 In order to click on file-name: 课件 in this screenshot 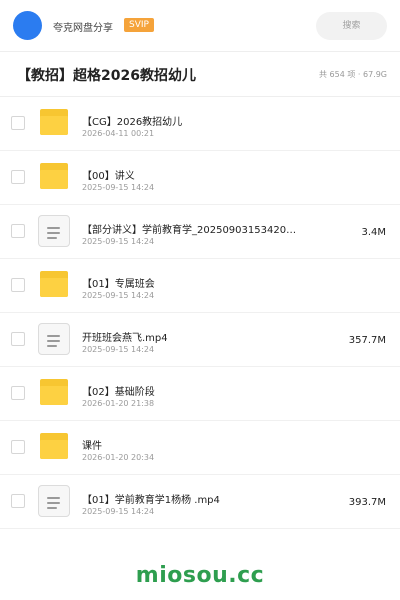, I will do `click(92, 446)`.